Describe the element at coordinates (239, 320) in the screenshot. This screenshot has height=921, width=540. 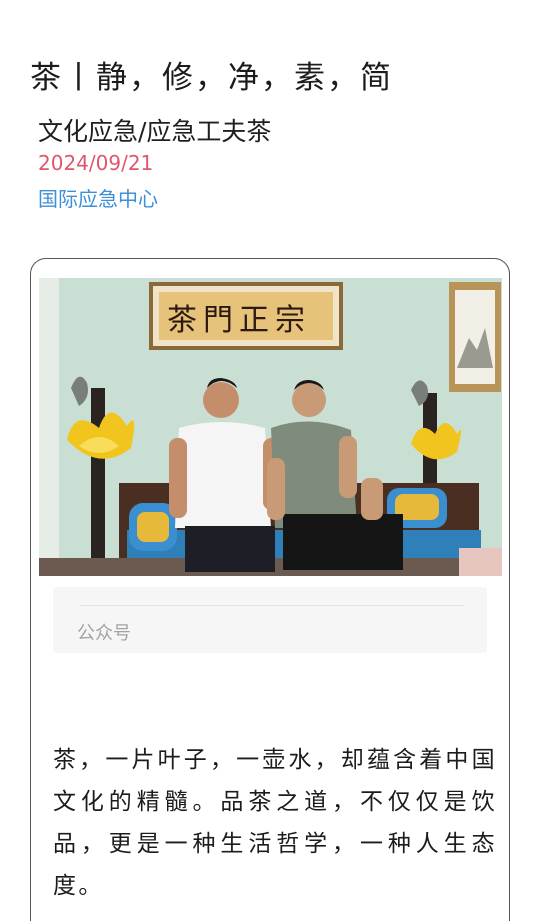
I see `calligraphy-text: 茶門正宗` at that location.